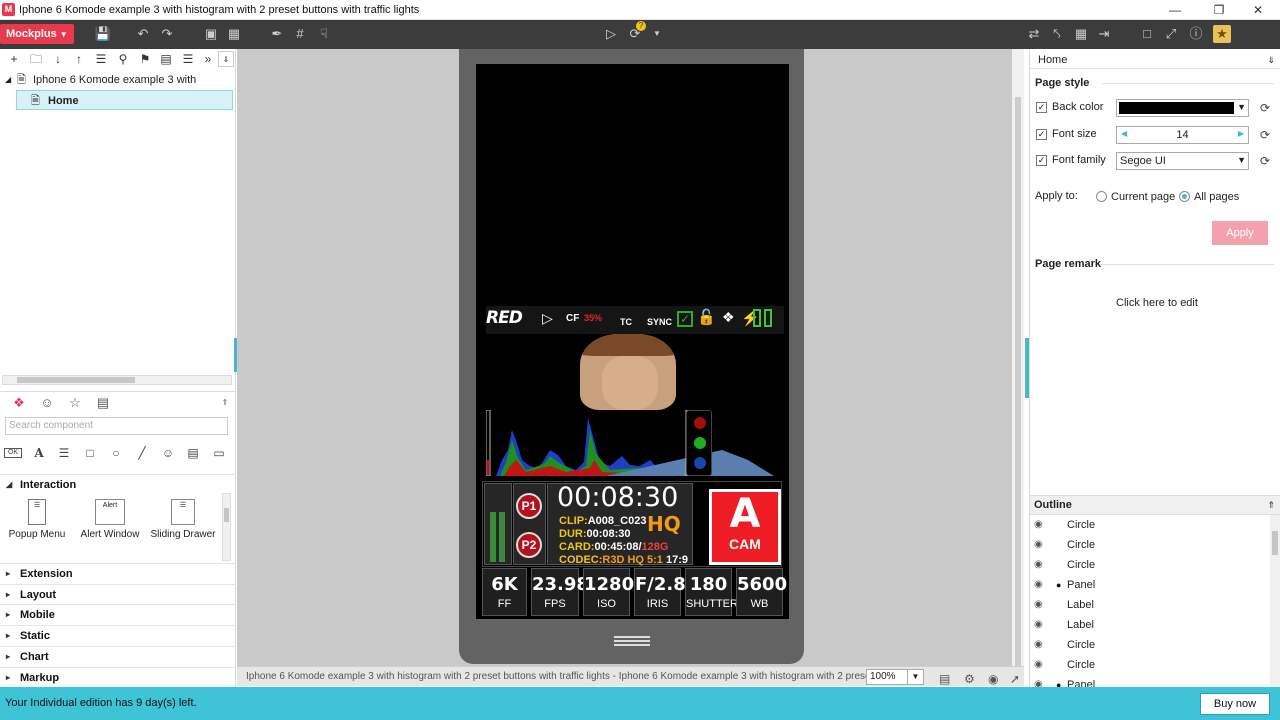 The height and width of the screenshot is (720, 1280). What do you see at coordinates (8, 80) in the screenshot?
I see `chevron-down-icon: ◢` at bounding box center [8, 80].